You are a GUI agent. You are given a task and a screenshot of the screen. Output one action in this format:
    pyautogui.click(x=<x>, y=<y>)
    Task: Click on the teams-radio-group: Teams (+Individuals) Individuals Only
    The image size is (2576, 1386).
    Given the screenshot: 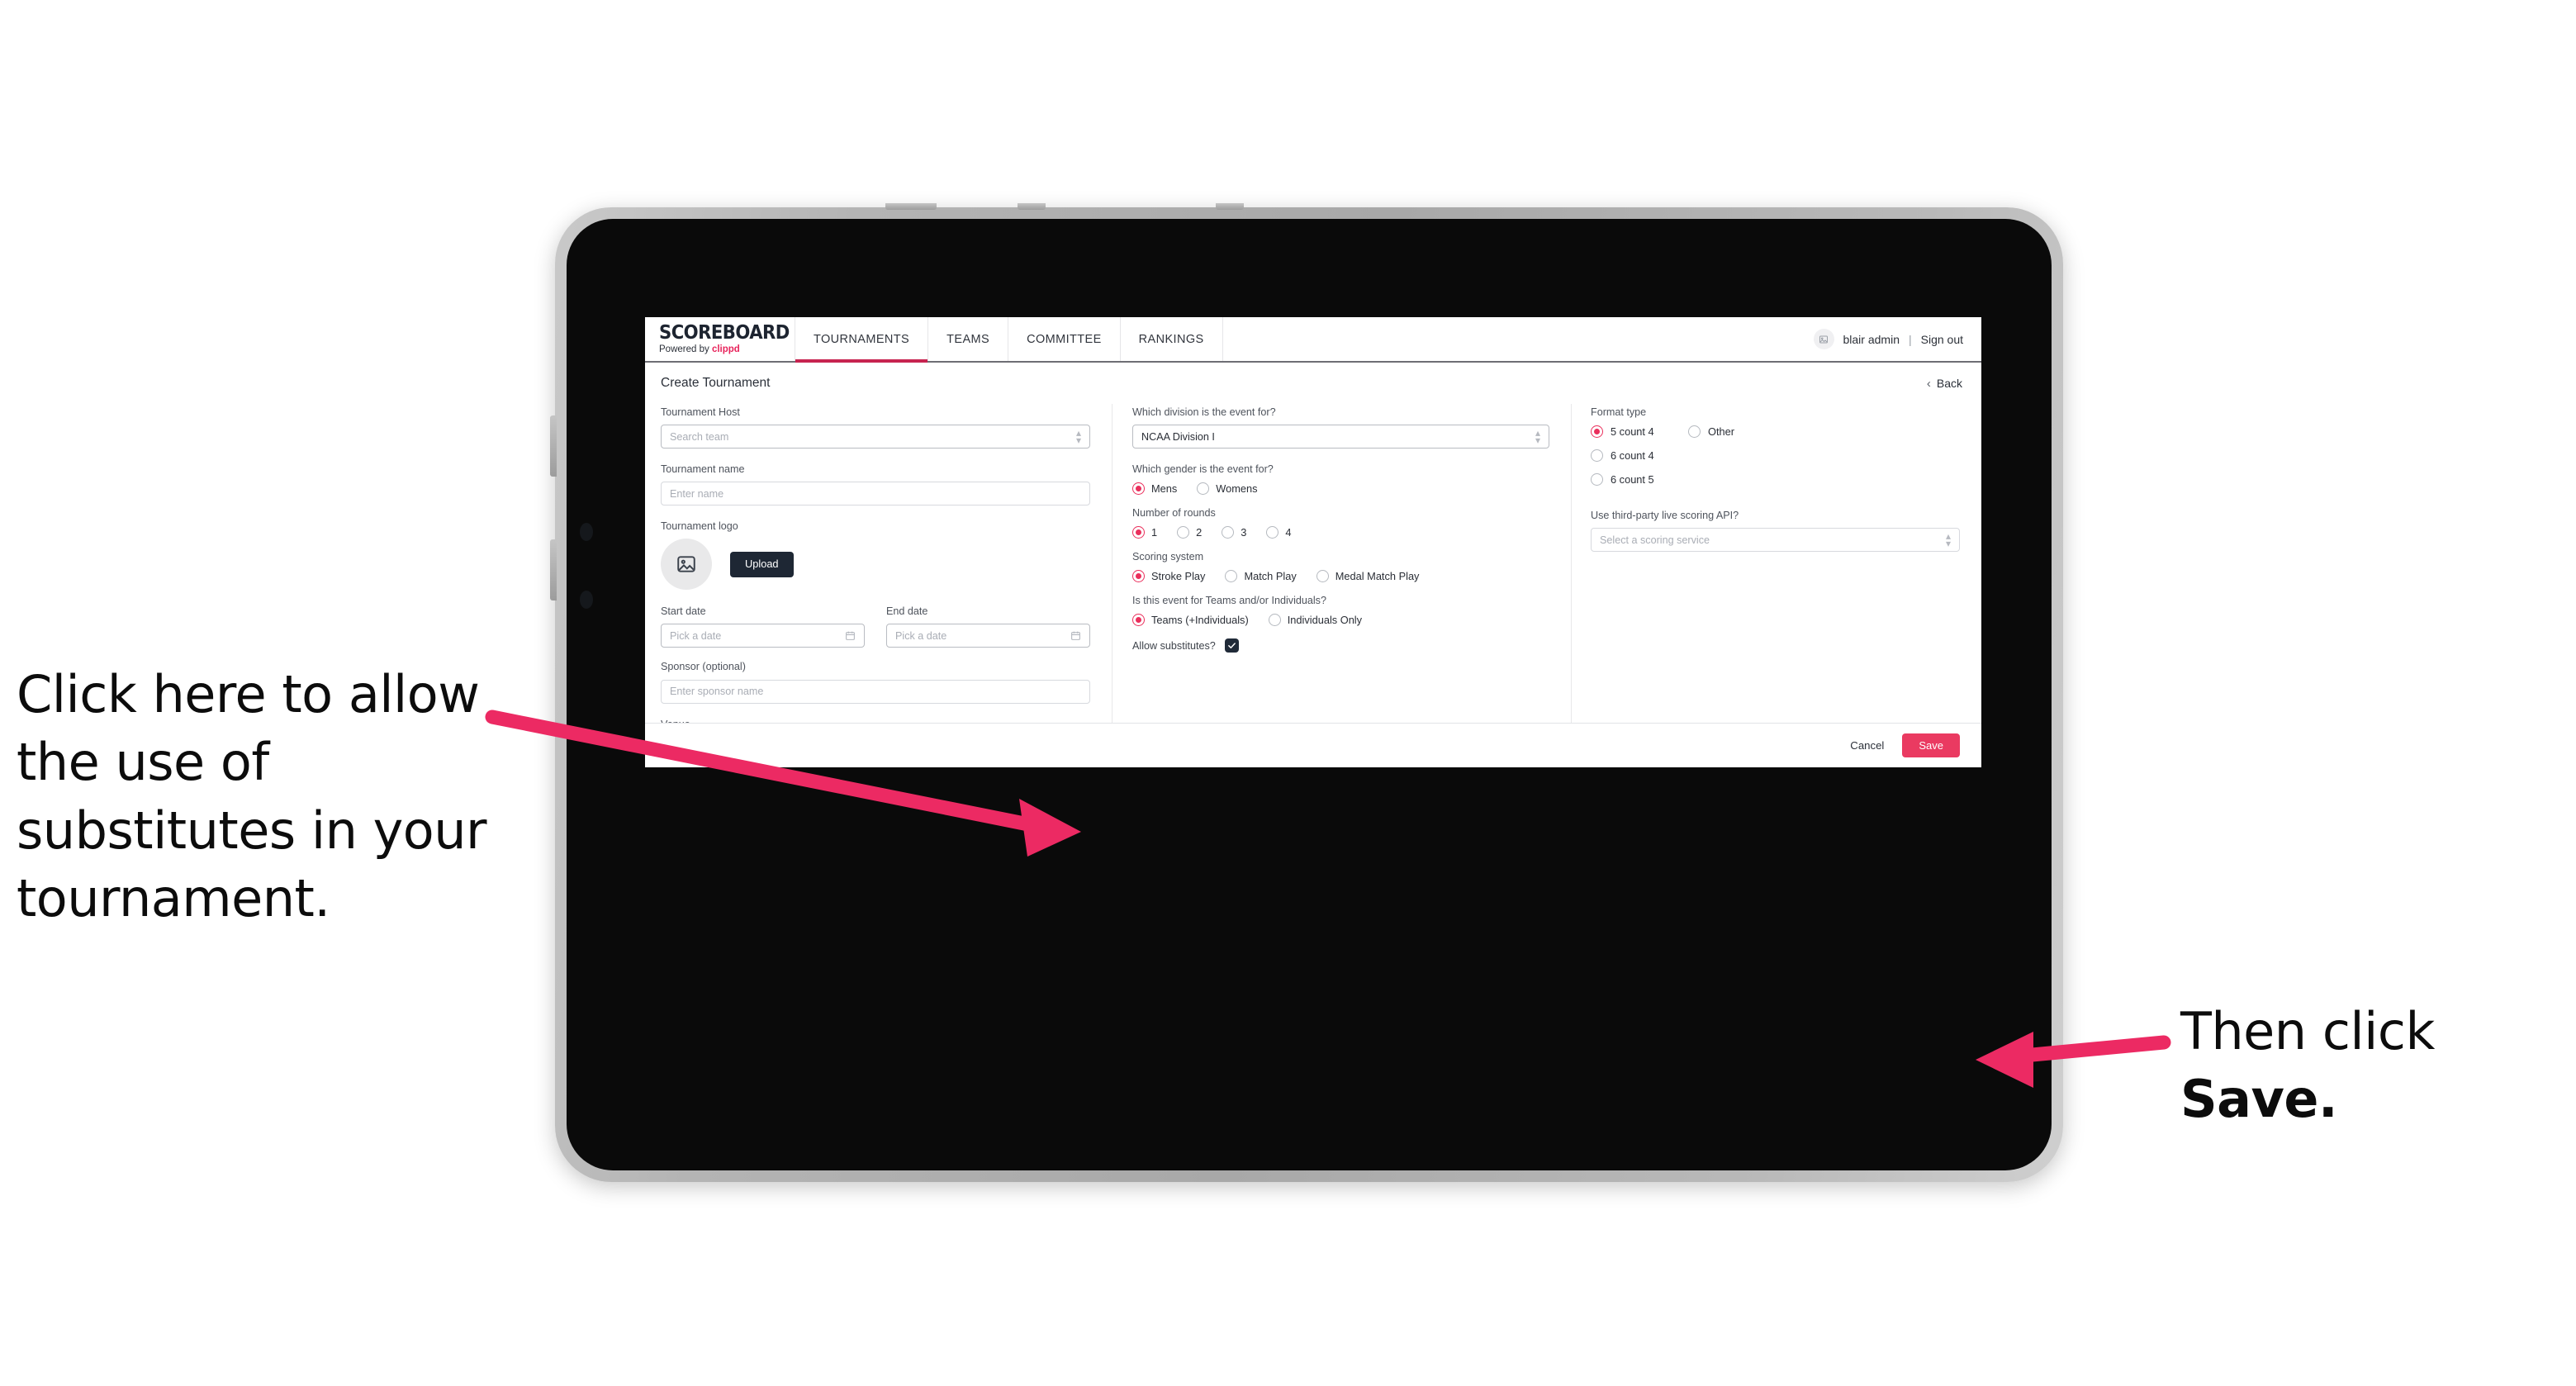 What is the action you would take?
    pyautogui.click(x=1341, y=620)
    